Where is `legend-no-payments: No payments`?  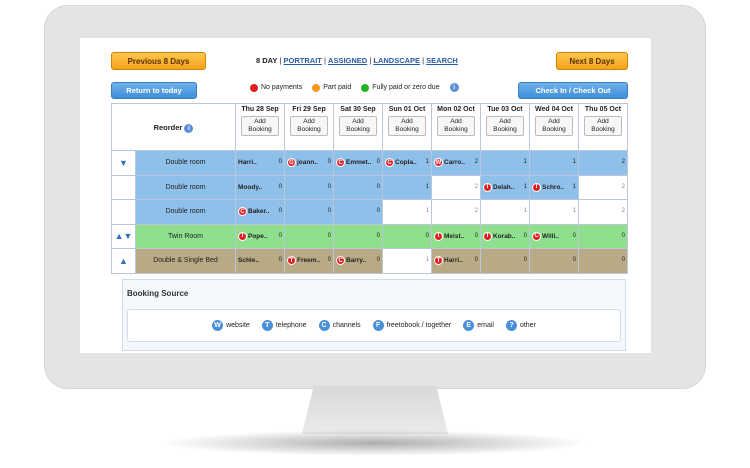 legend-no-payments: No payments is located at coordinates (276, 87).